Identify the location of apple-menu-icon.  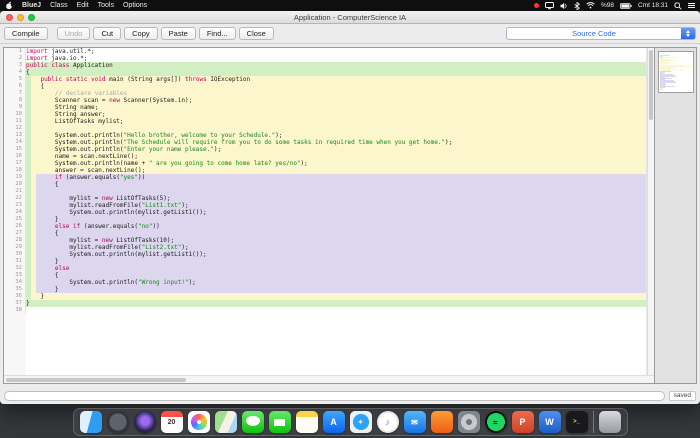
(9, 5).